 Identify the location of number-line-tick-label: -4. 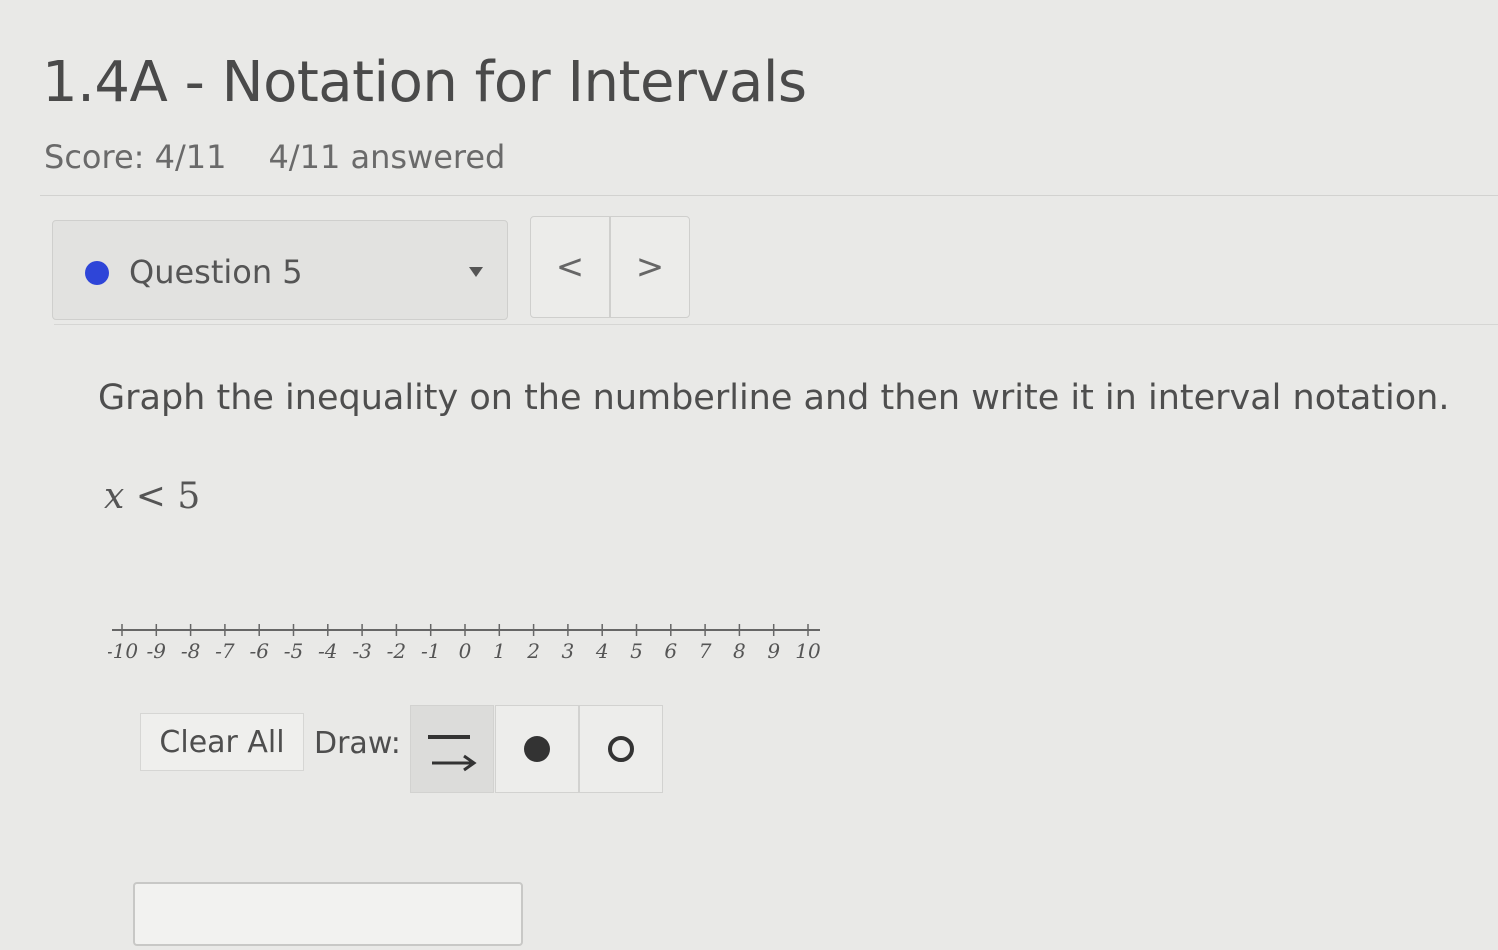
(327, 651).